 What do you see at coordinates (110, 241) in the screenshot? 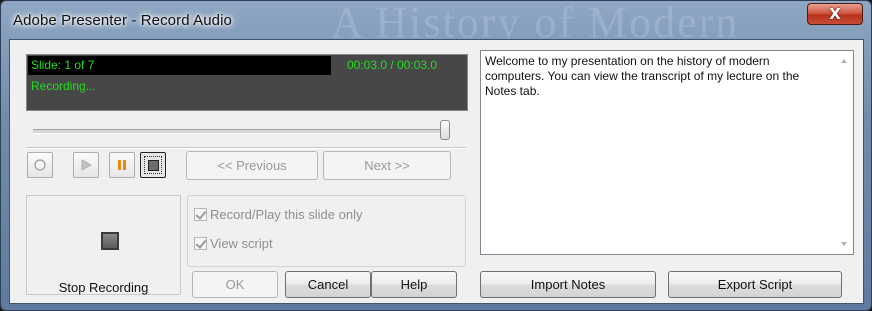
I see `stop-recording-icon` at bounding box center [110, 241].